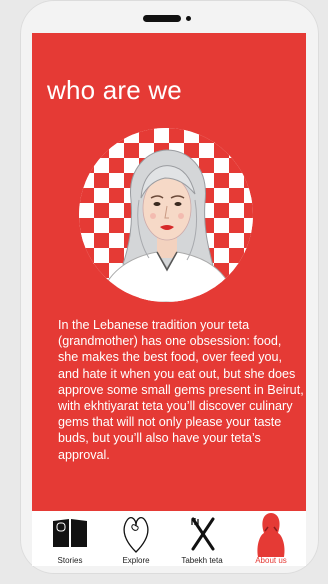  I want to click on heart-icon, so click(136, 535).